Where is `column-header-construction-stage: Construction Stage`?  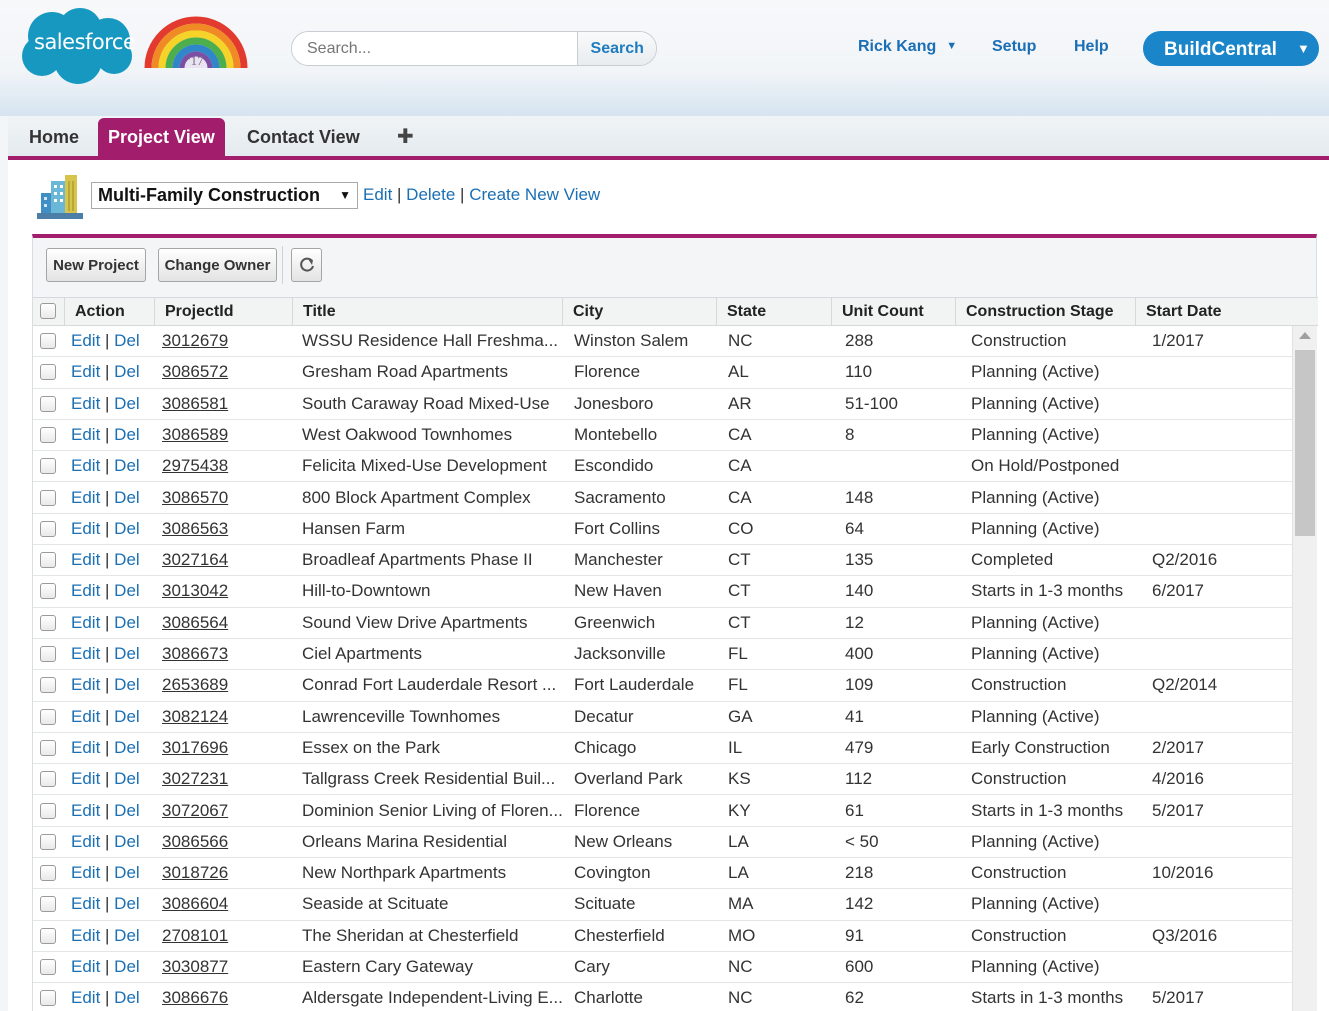 column-header-construction-stage: Construction Stage is located at coordinates (1045, 311).